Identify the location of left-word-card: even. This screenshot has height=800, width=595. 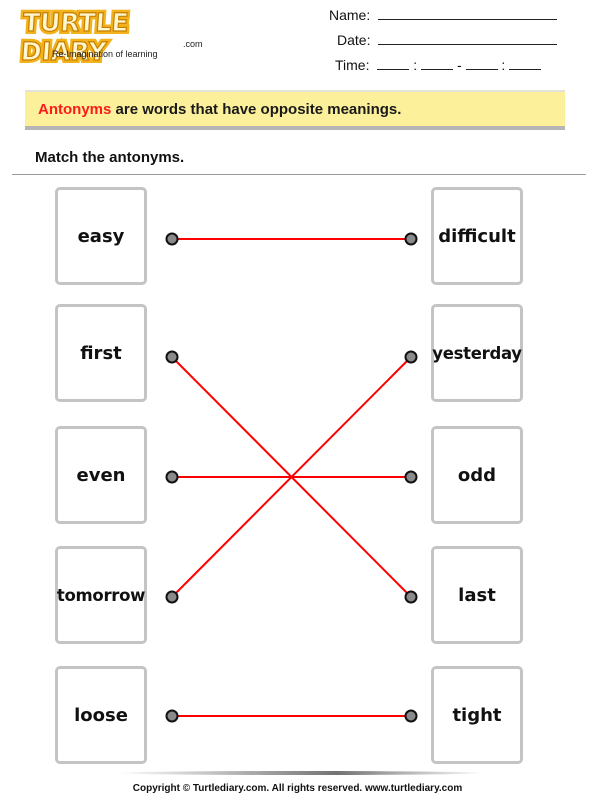
(101, 475).